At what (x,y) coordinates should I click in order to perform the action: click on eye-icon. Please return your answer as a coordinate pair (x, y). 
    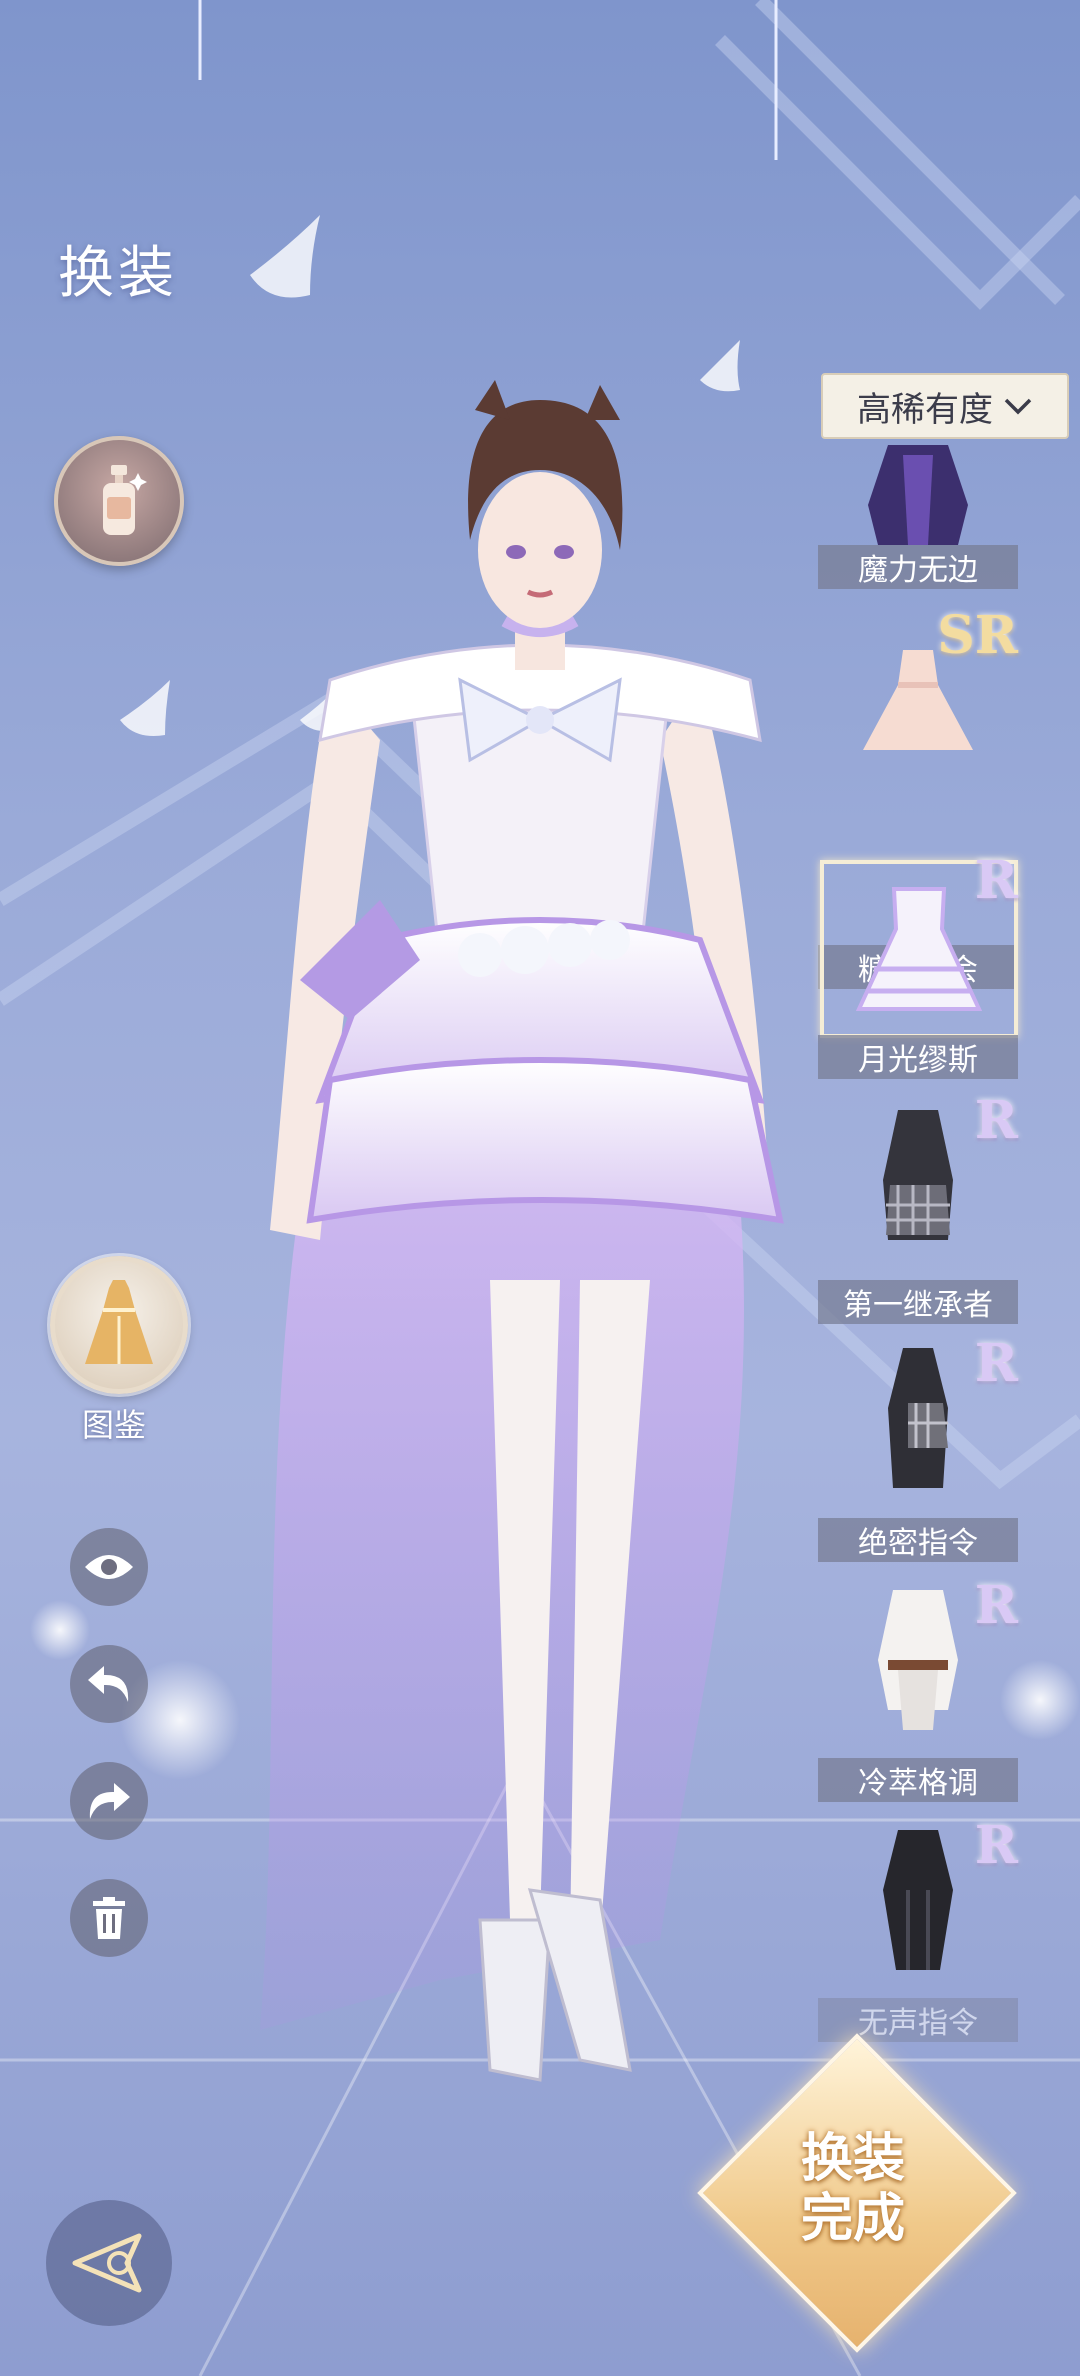
    Looking at the image, I should click on (109, 1567).